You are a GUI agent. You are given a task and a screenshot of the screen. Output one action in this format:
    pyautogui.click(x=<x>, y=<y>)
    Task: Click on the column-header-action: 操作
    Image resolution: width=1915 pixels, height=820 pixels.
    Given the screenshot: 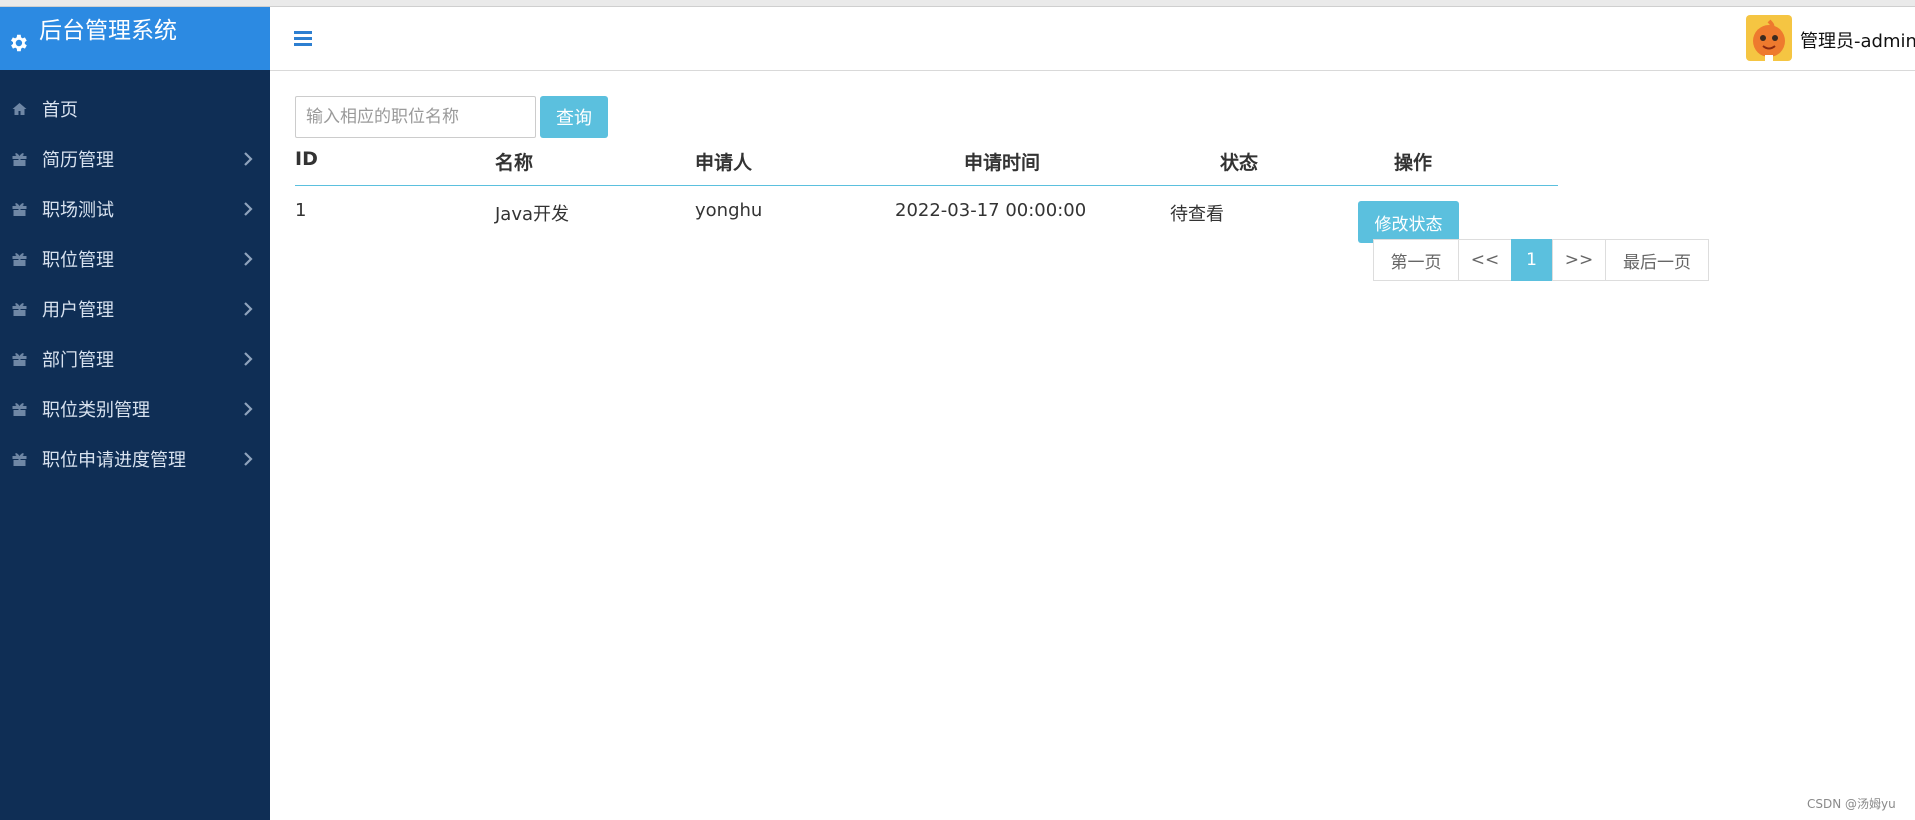 What is the action you would take?
    pyautogui.click(x=1413, y=163)
    